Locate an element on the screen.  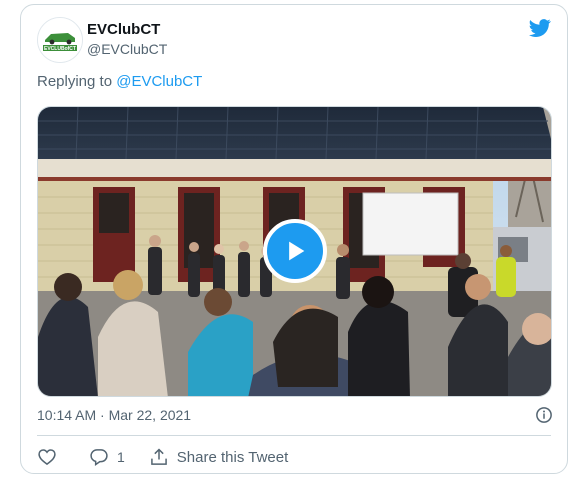
reply-button: 1 is located at coordinates (107, 457).